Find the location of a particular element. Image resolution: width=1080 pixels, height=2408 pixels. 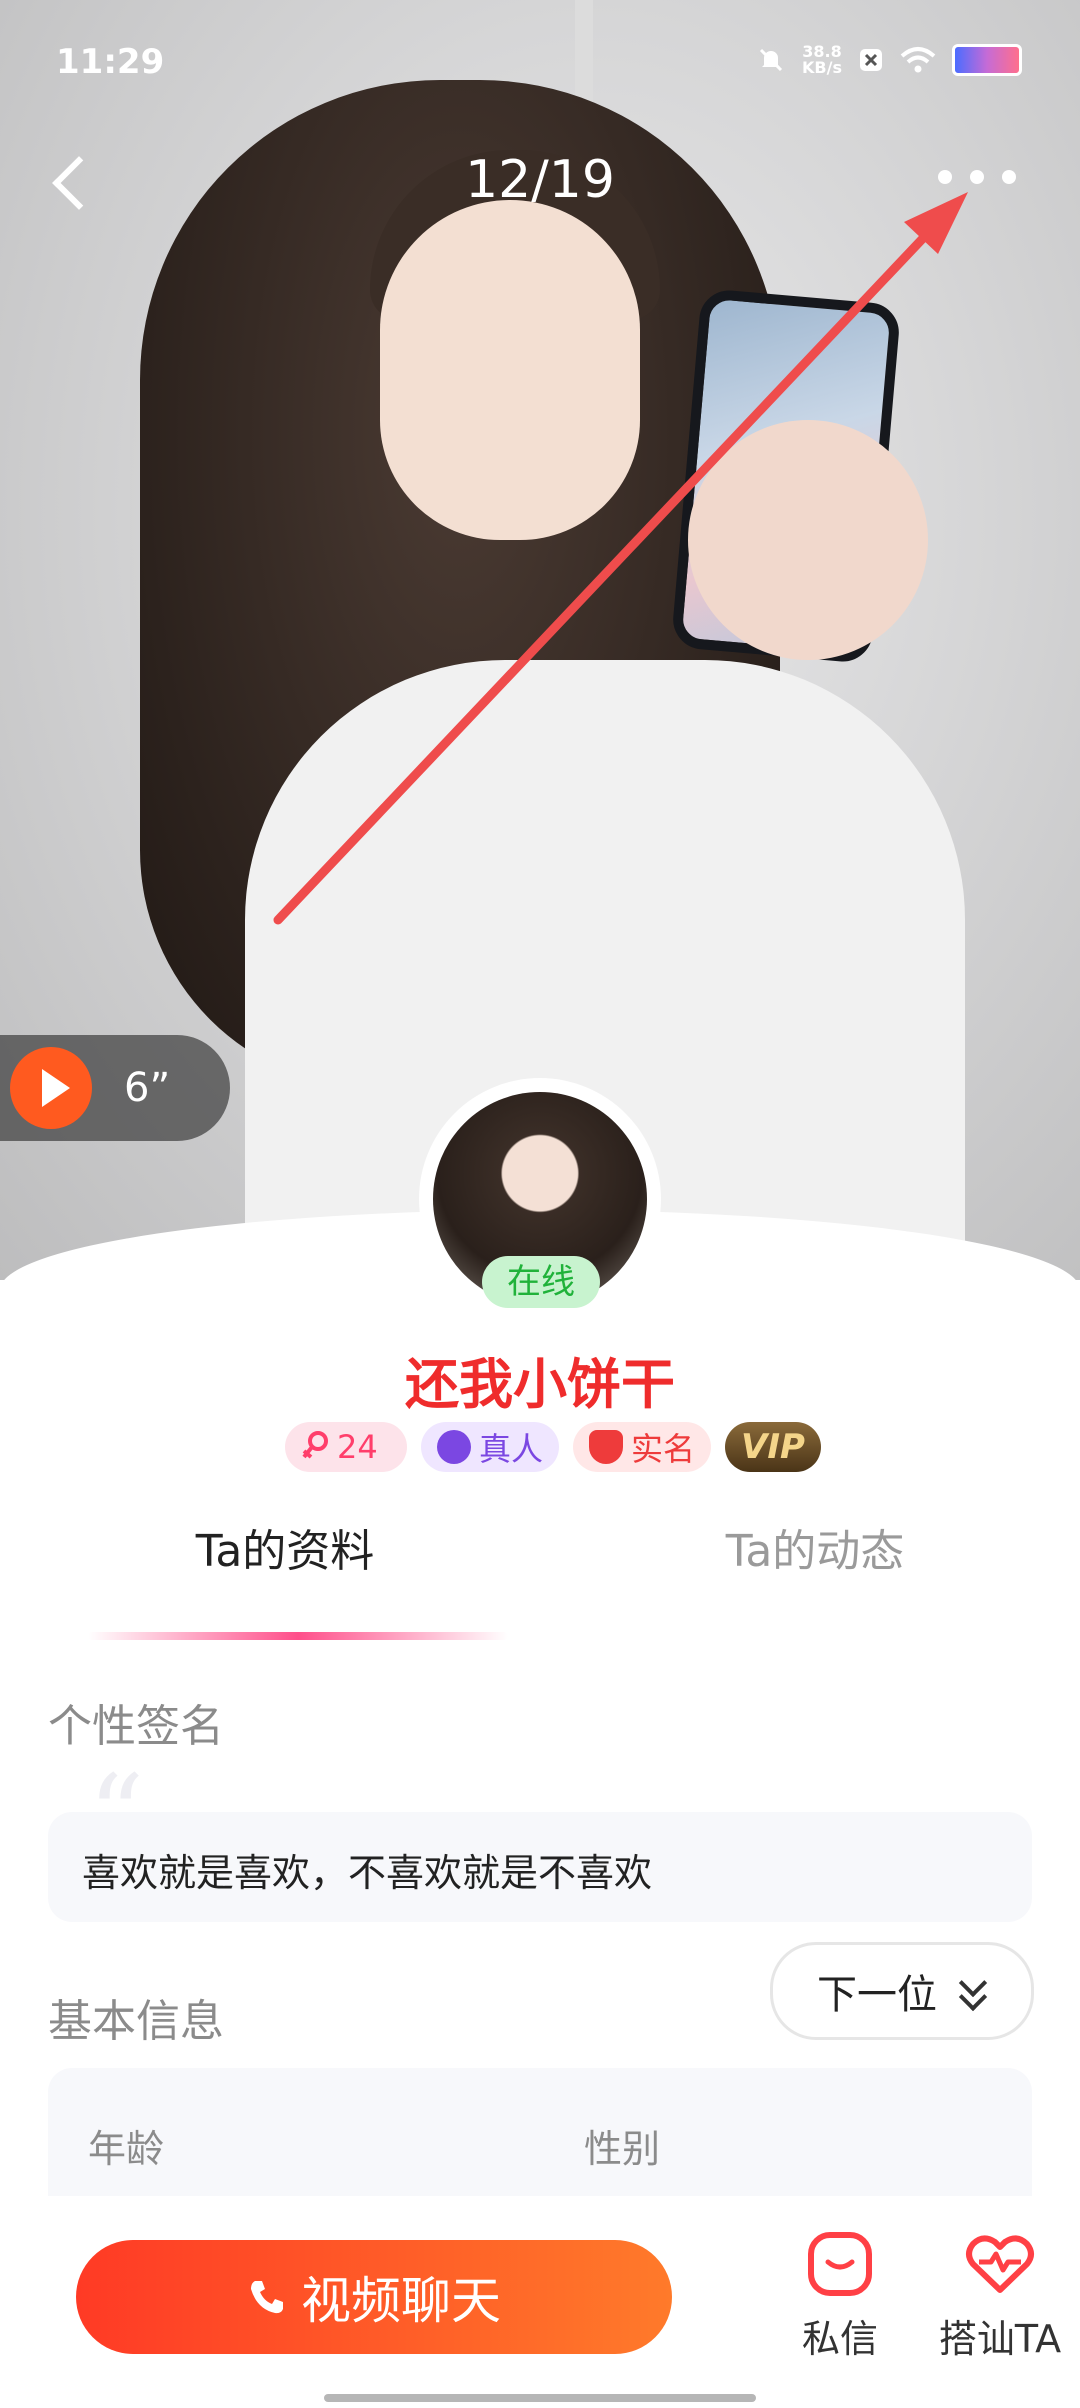

chat-smile-icon is located at coordinates (840, 2264).